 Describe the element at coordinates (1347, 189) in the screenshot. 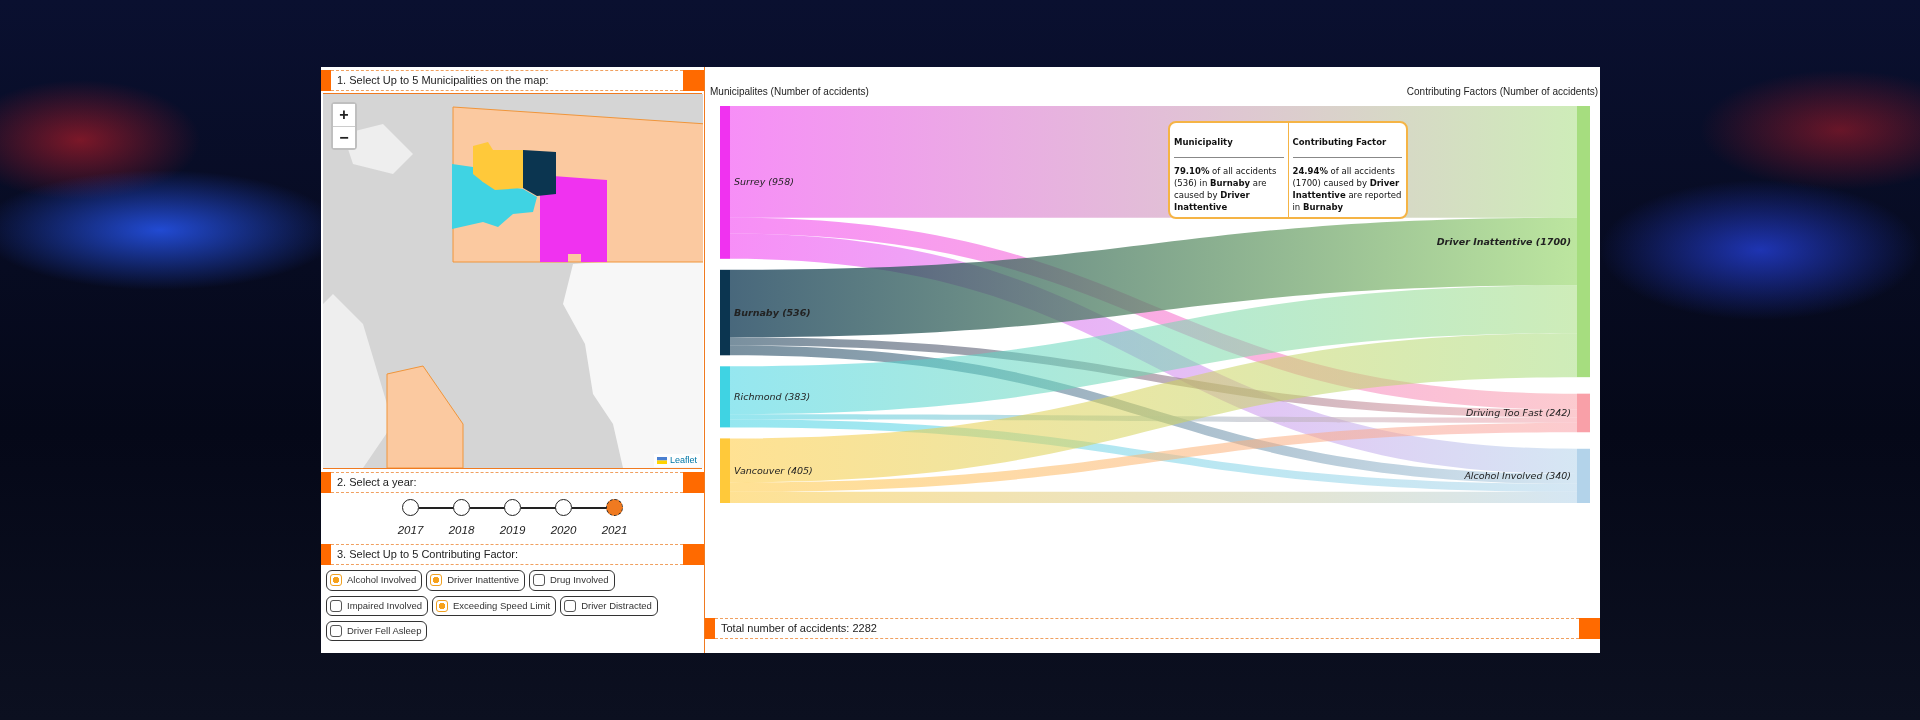

I see `tooltip-text: 24.94% of all accidents (1700) caused by Driver Inattentive are reported in Burnaby` at that location.